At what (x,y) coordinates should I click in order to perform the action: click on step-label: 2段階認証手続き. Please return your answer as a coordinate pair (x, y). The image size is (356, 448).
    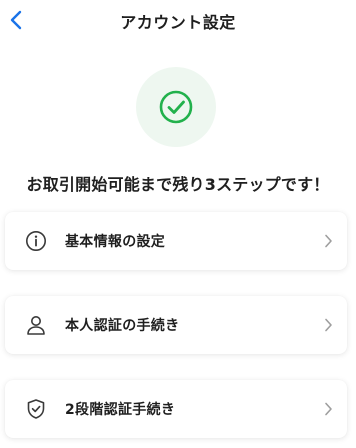
    Looking at the image, I should click on (120, 410).